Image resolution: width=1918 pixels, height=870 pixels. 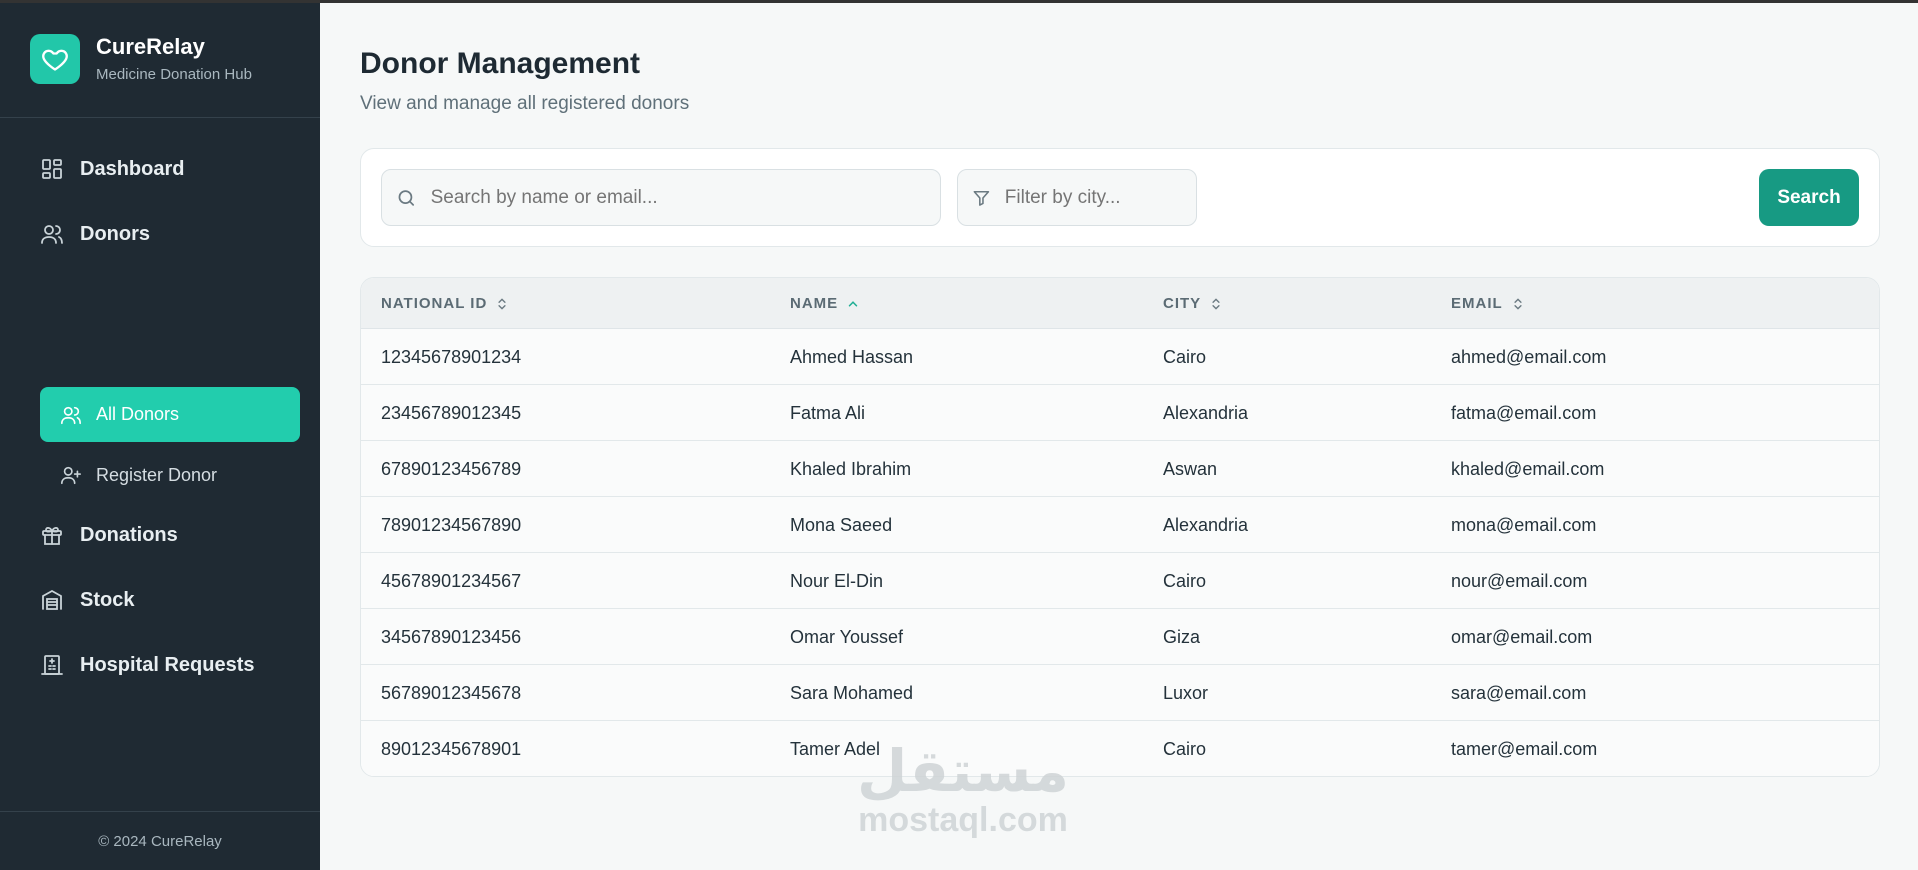 I want to click on sidebar-item-label: Dashboard, so click(x=132, y=168).